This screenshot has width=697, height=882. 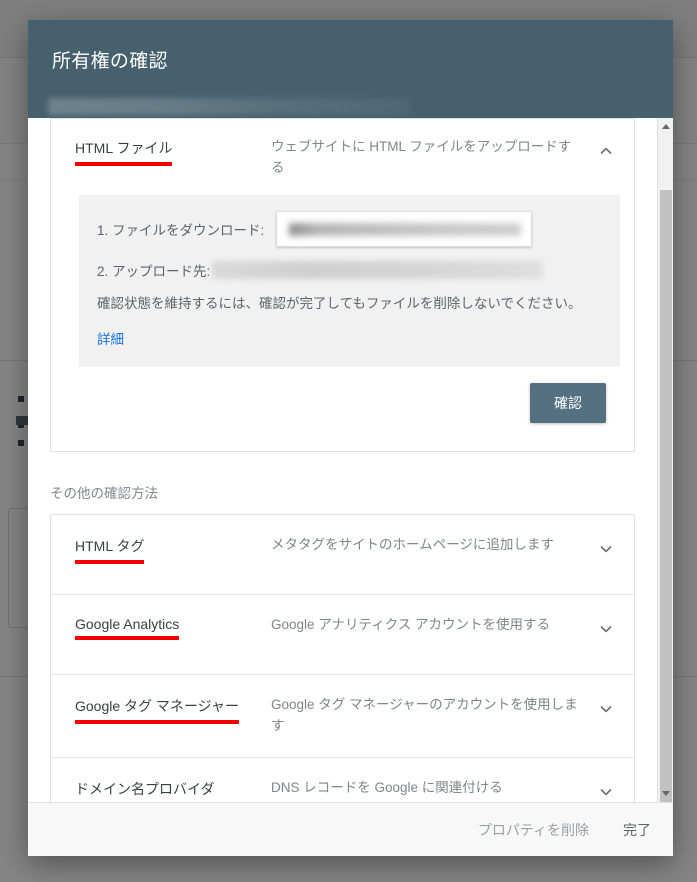 I want to click on done-button: 完了, so click(x=637, y=830).